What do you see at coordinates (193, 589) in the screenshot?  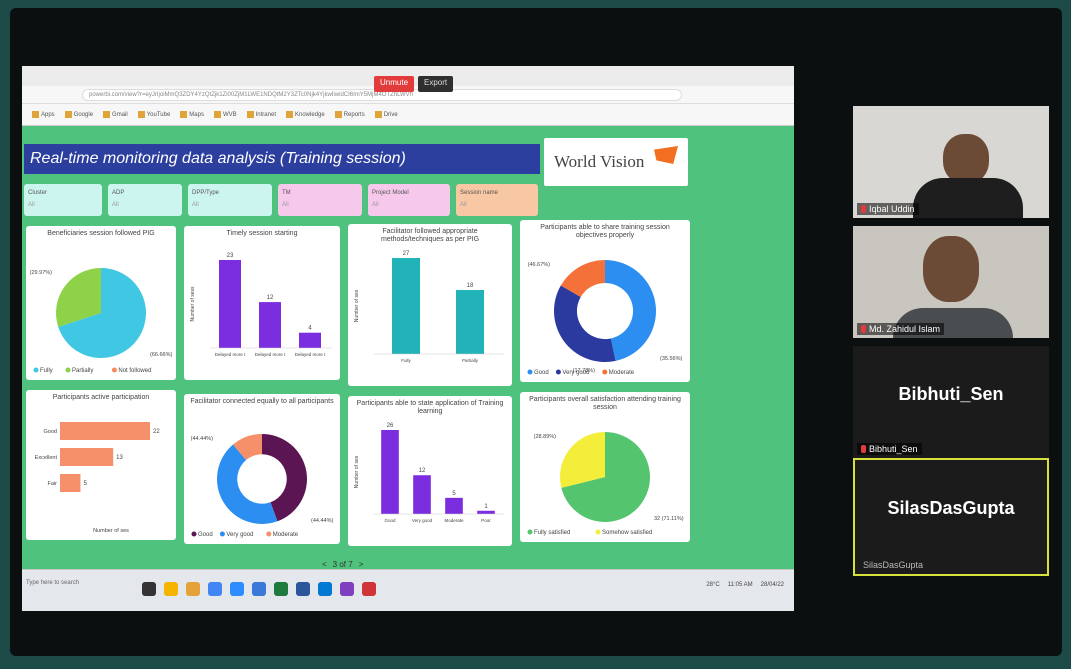 I see `folder-icon` at bounding box center [193, 589].